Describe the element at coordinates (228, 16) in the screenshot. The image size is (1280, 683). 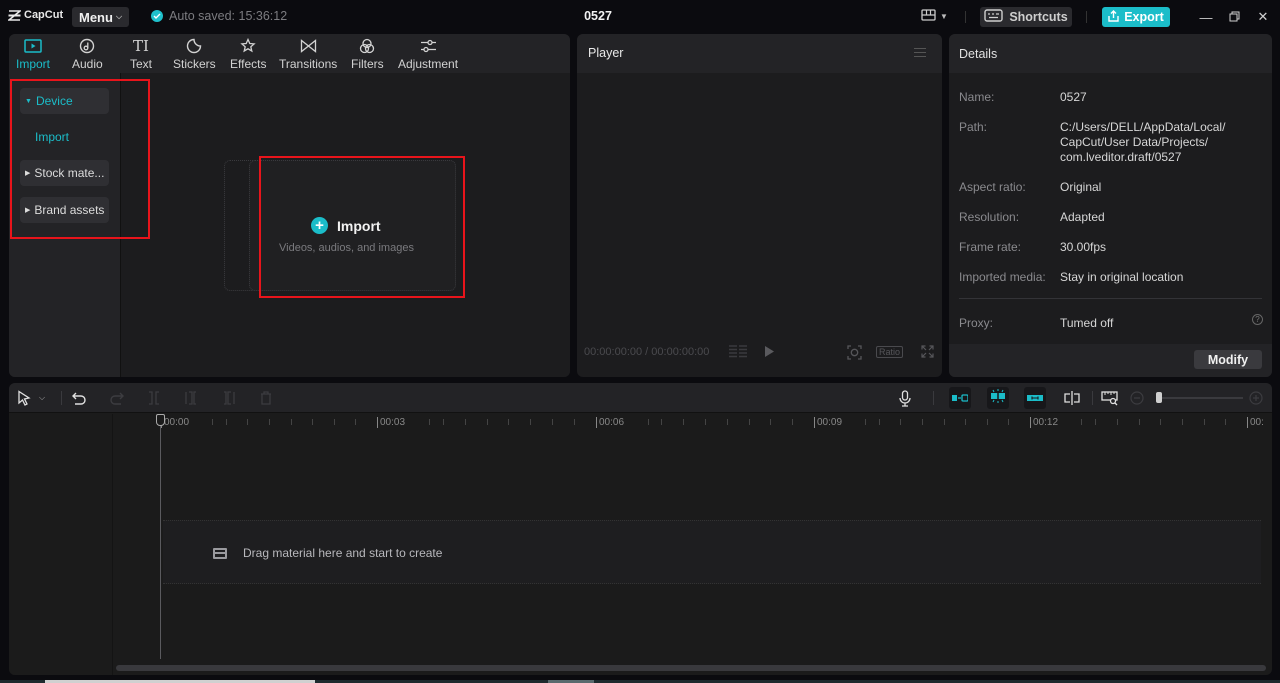
I see `autosave-text: Auto saved: 15:36:12` at that location.